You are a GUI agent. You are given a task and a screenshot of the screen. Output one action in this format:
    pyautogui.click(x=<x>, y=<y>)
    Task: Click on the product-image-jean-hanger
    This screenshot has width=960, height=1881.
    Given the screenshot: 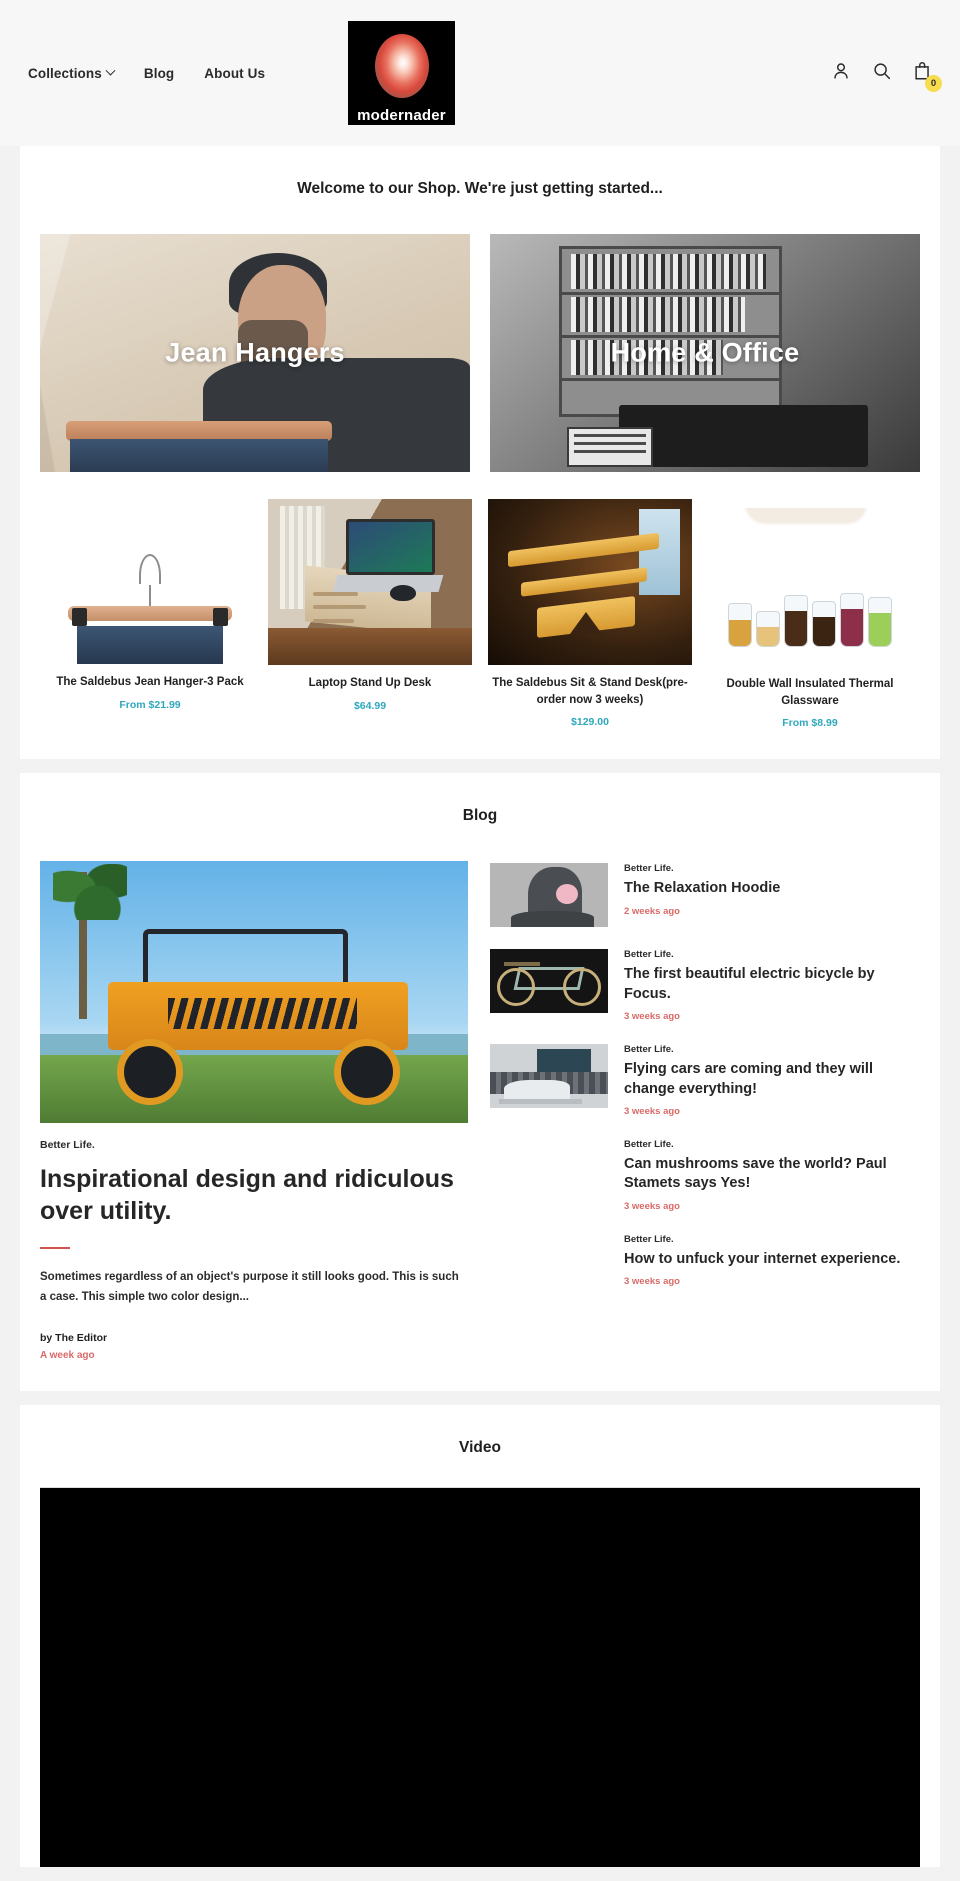 What is the action you would take?
    pyautogui.click(x=150, y=600)
    